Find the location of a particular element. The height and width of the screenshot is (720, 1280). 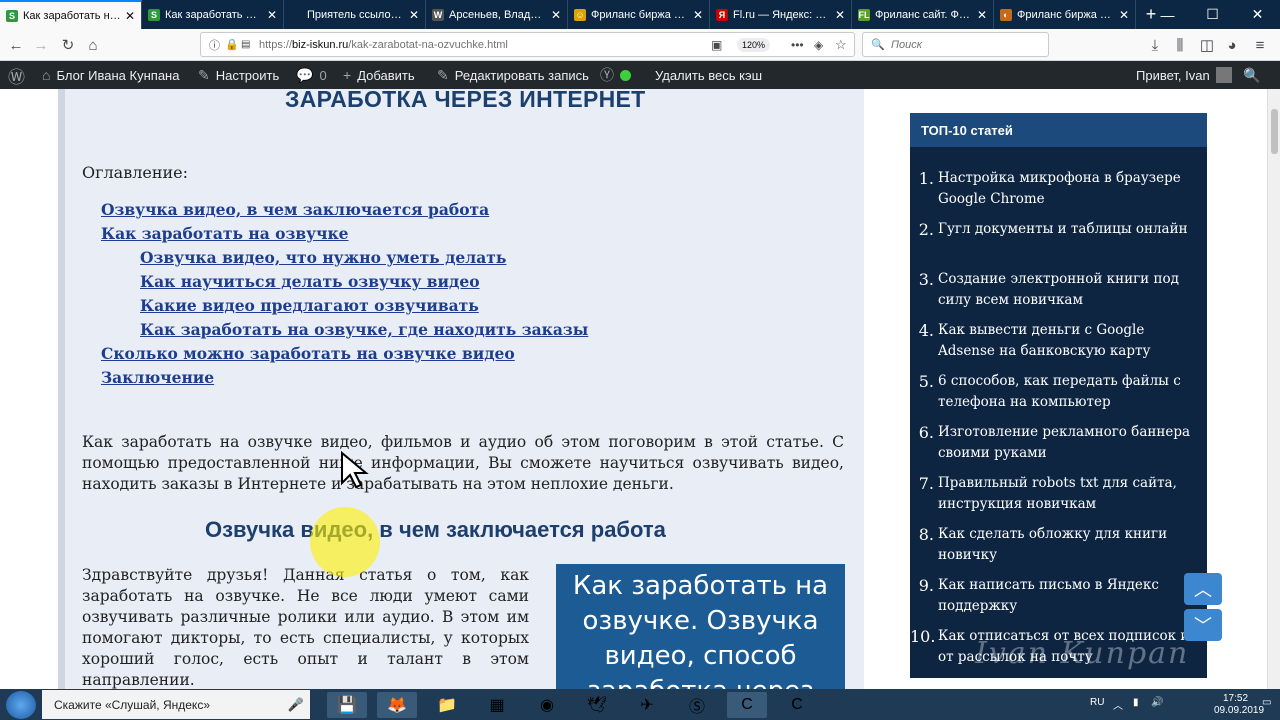

toc-link: Озвучка видео, в чем заключается работа is located at coordinates (295, 209).